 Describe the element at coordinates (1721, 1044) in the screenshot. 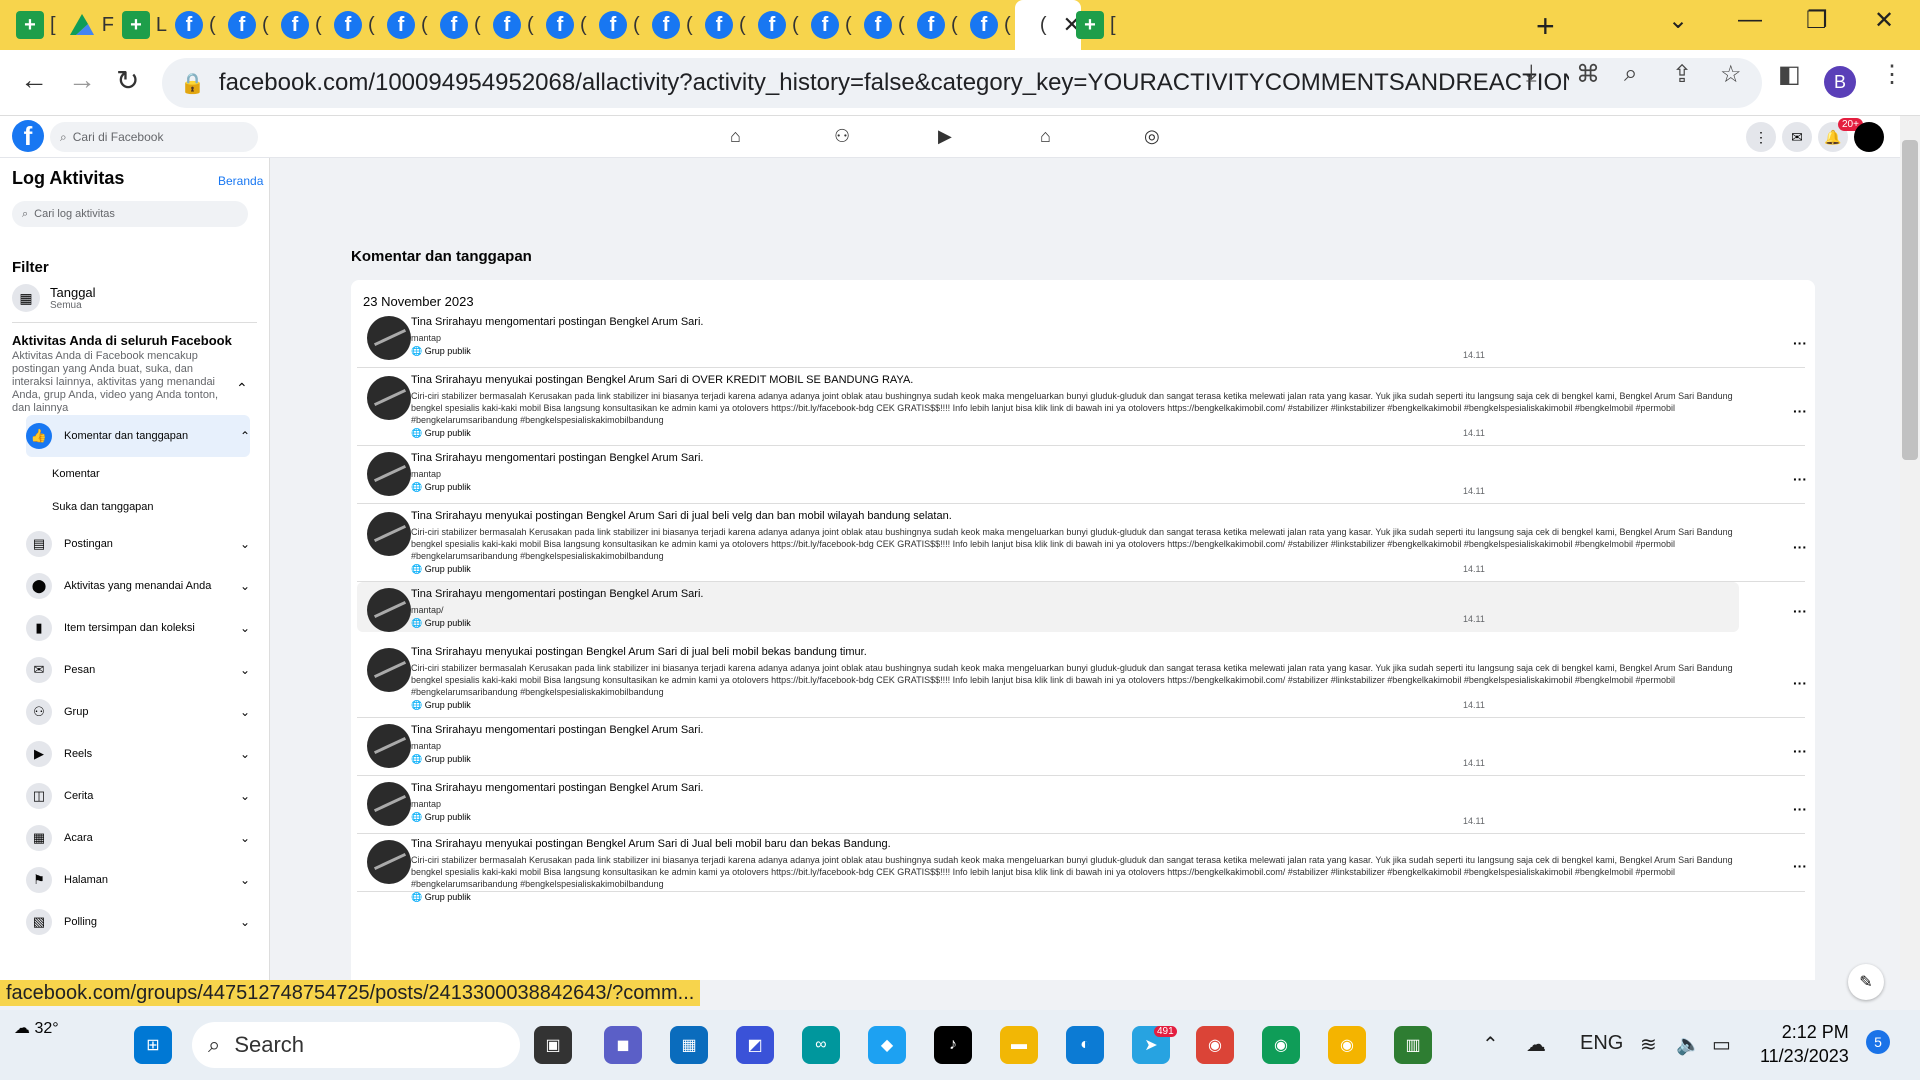

I see `battery-icon: ▭` at that location.